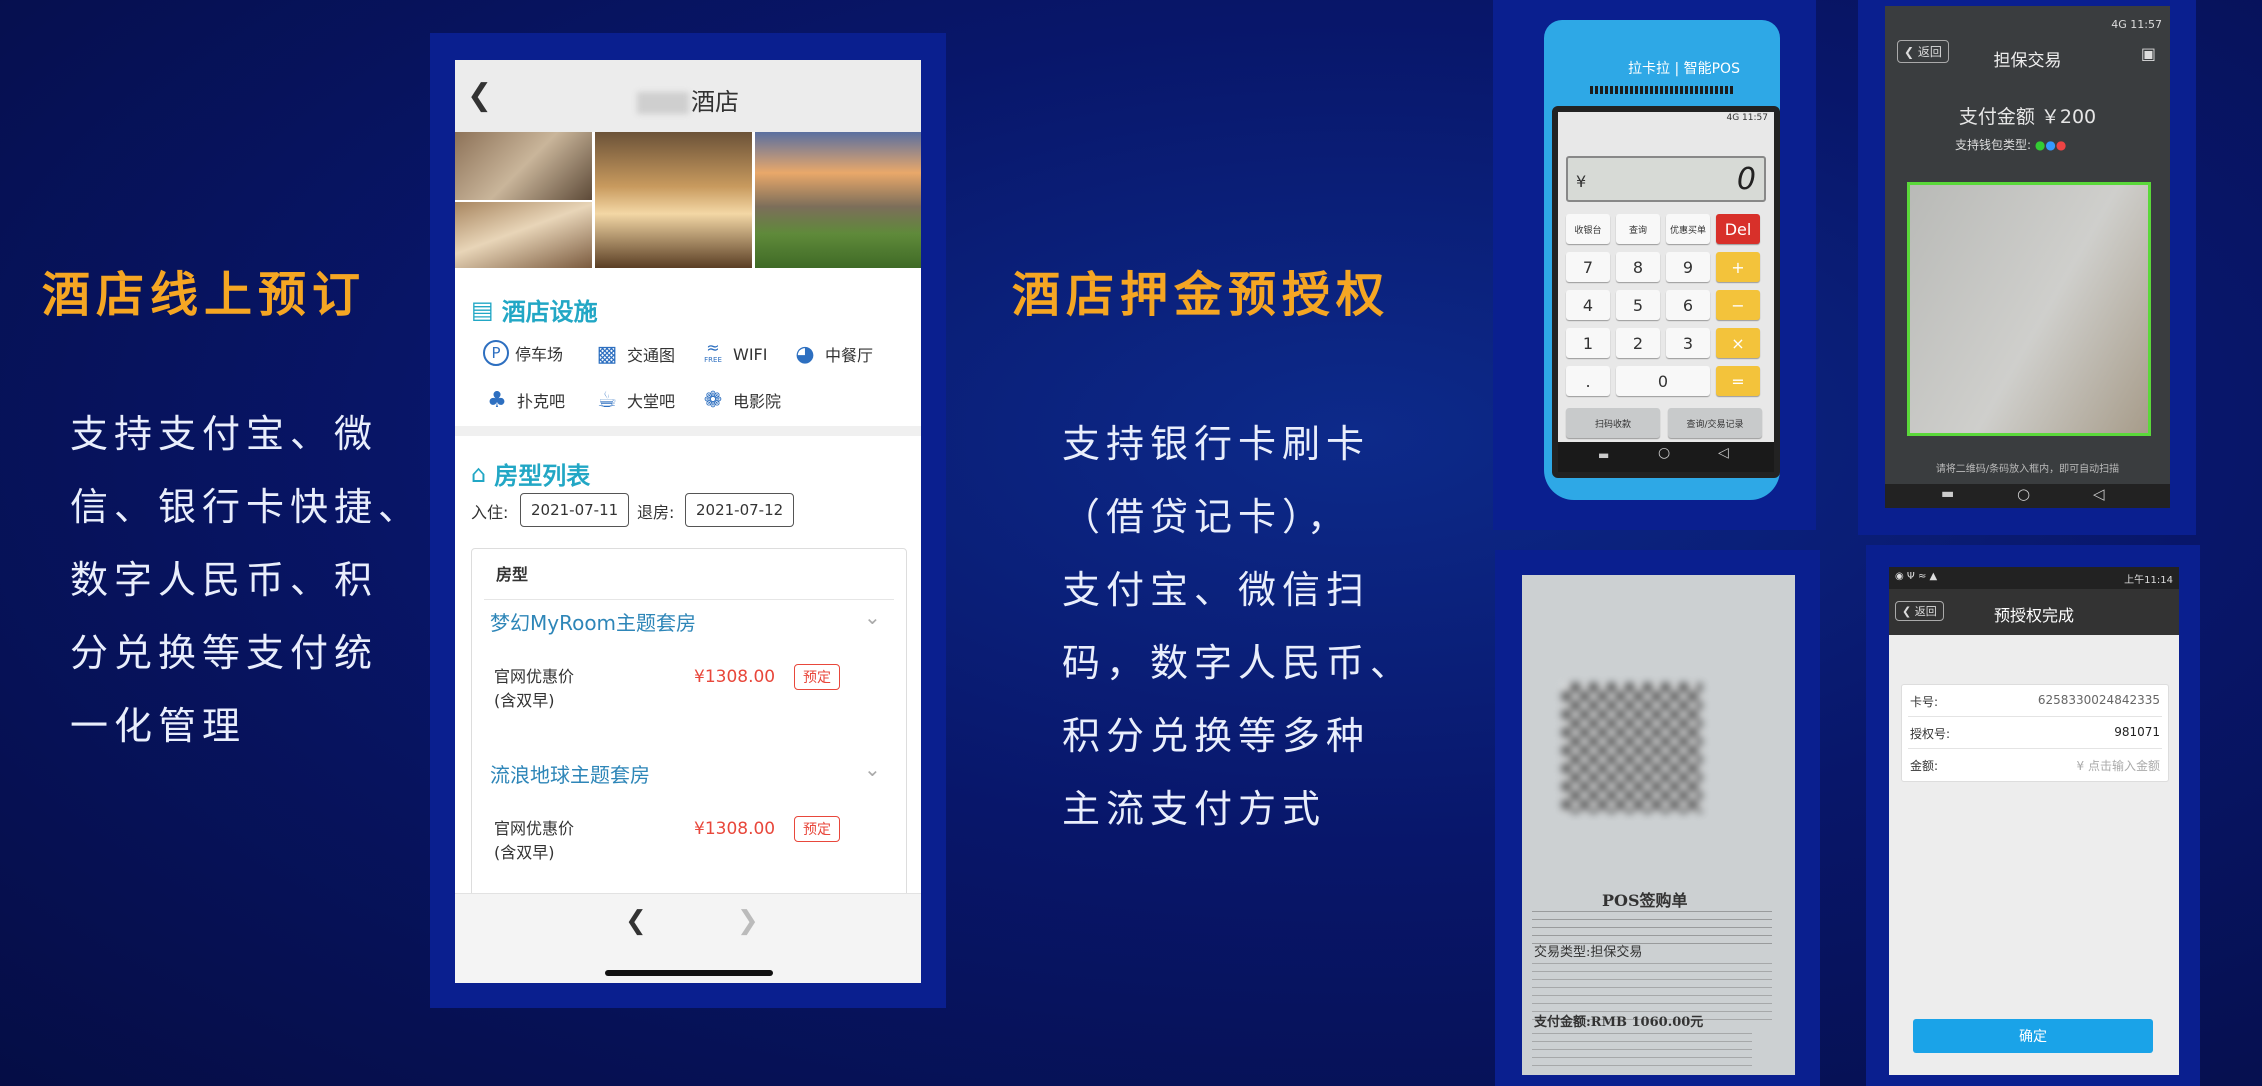  What do you see at coordinates (656, 512) in the screenshot?
I see `checkout-label: 退房:` at bounding box center [656, 512].